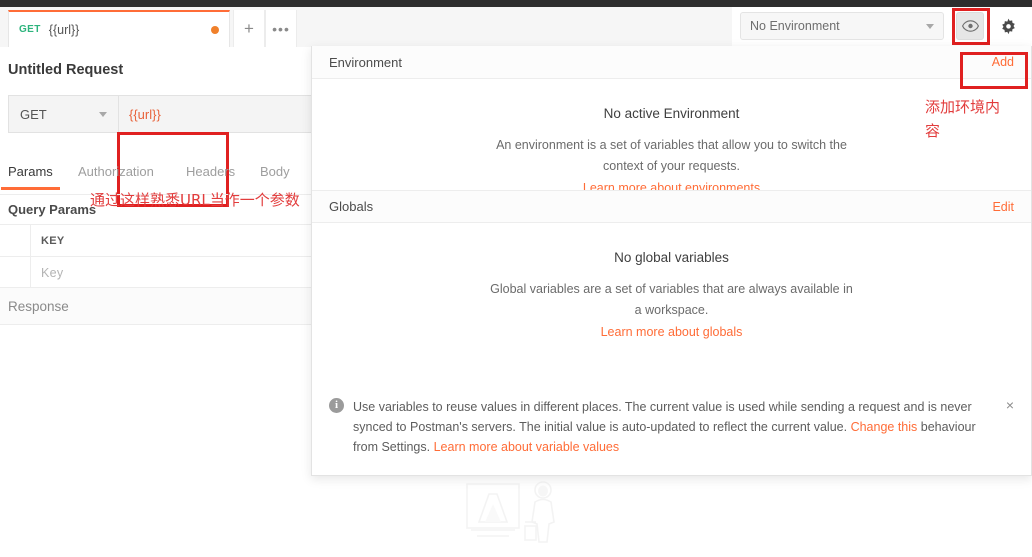  I want to click on app-title-bar, so click(516, 3).